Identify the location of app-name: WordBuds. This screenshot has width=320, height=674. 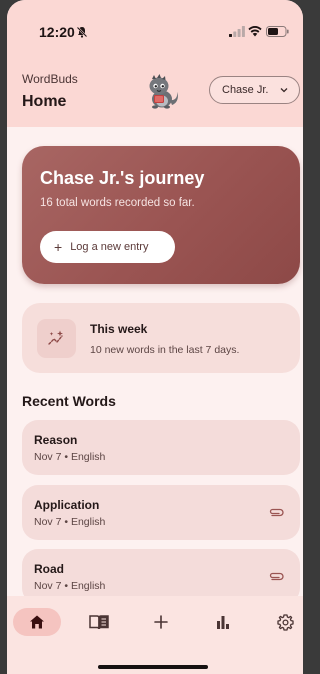
(50, 79).